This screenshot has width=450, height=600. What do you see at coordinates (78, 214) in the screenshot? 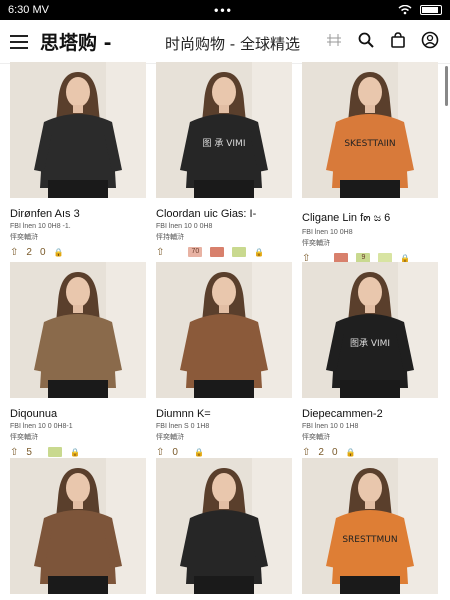
I see `product-name: Dirønfen Aıs 3` at bounding box center [78, 214].